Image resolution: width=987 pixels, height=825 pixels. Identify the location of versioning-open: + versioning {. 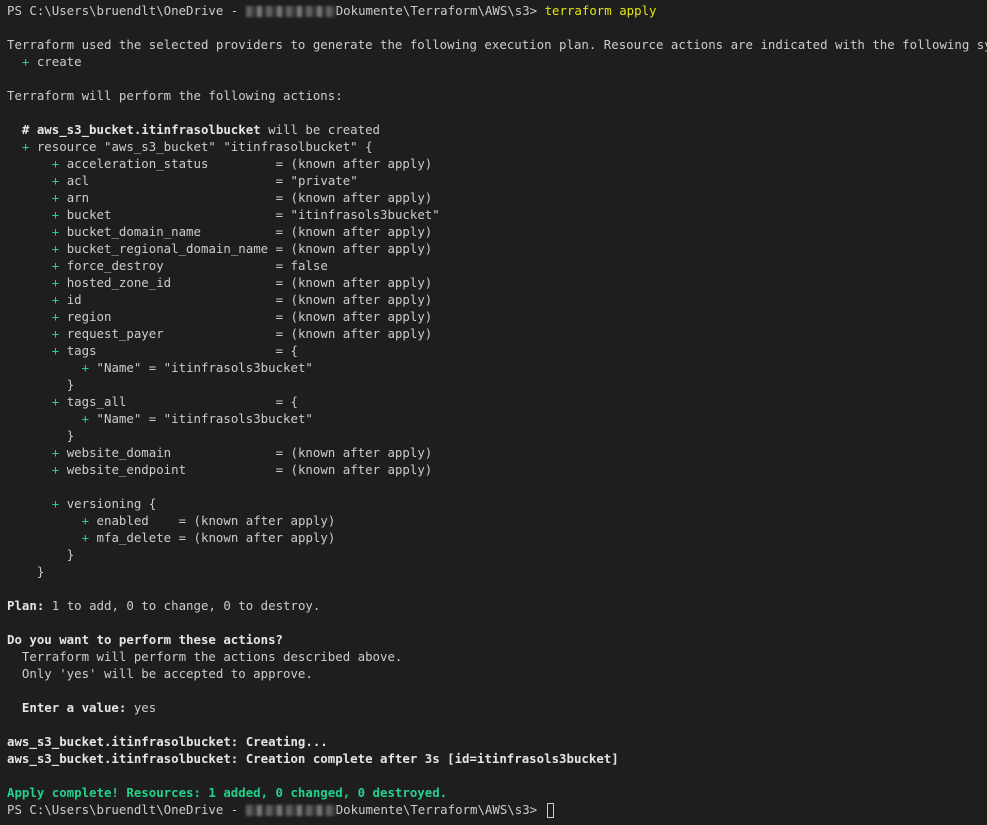
(497, 503).